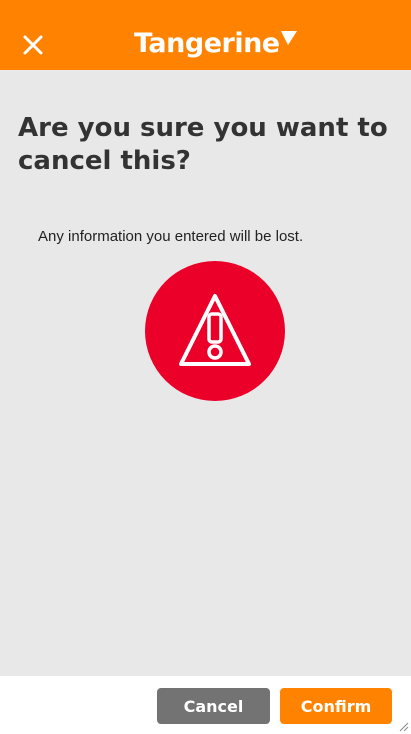 Image resolution: width=411 pixels, height=734 pixels. Describe the element at coordinates (207, 43) in the screenshot. I see `brand-name: Tangerine` at that location.